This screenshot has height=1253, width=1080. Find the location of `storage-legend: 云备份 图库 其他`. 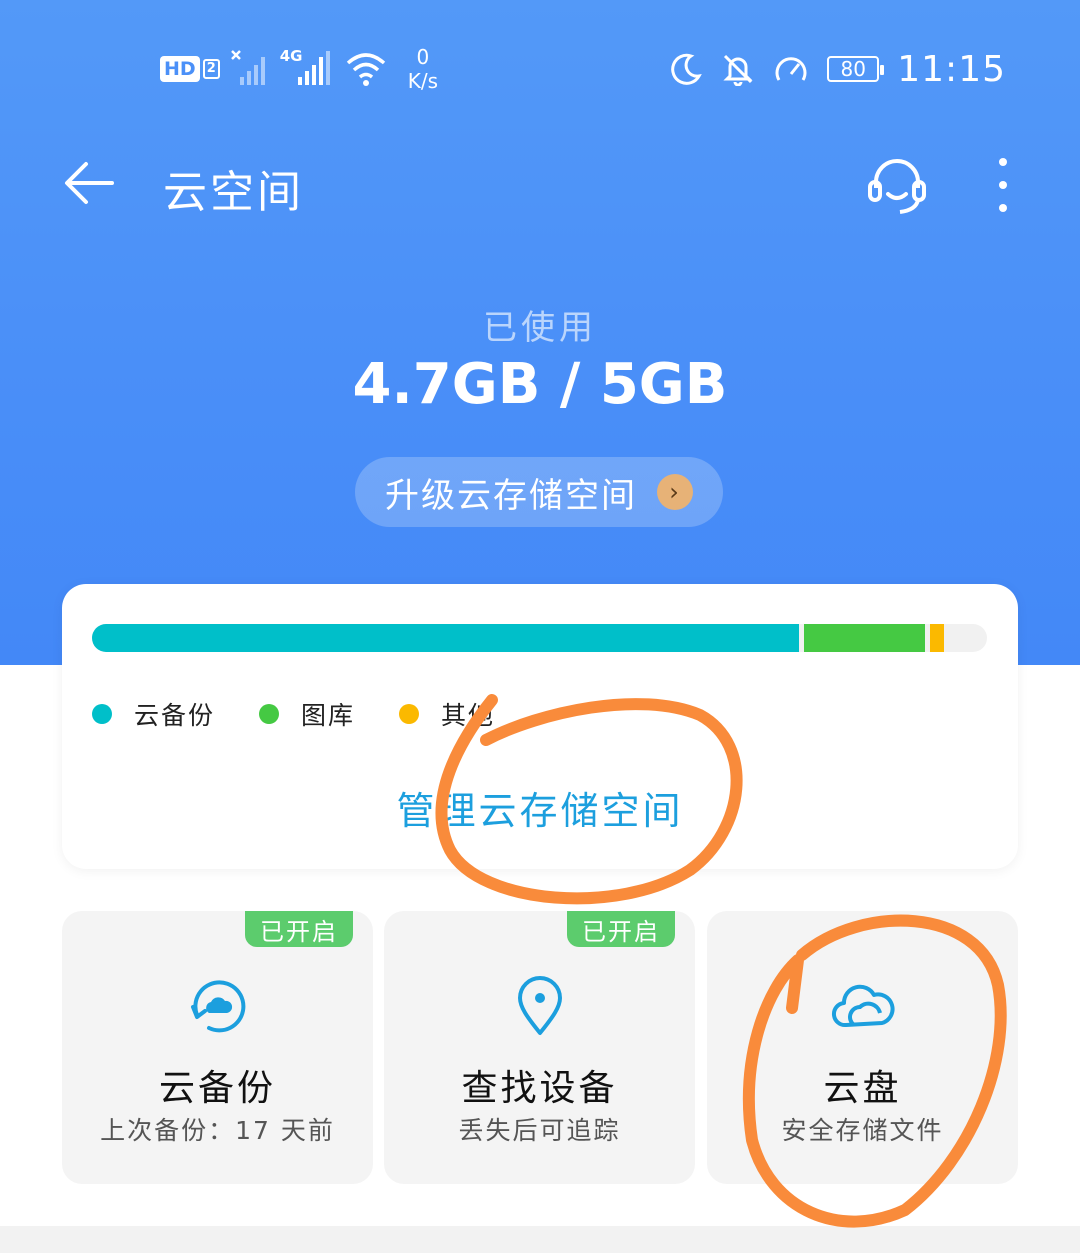

storage-legend: 云备份 图库 其他 is located at coordinates (315, 714).